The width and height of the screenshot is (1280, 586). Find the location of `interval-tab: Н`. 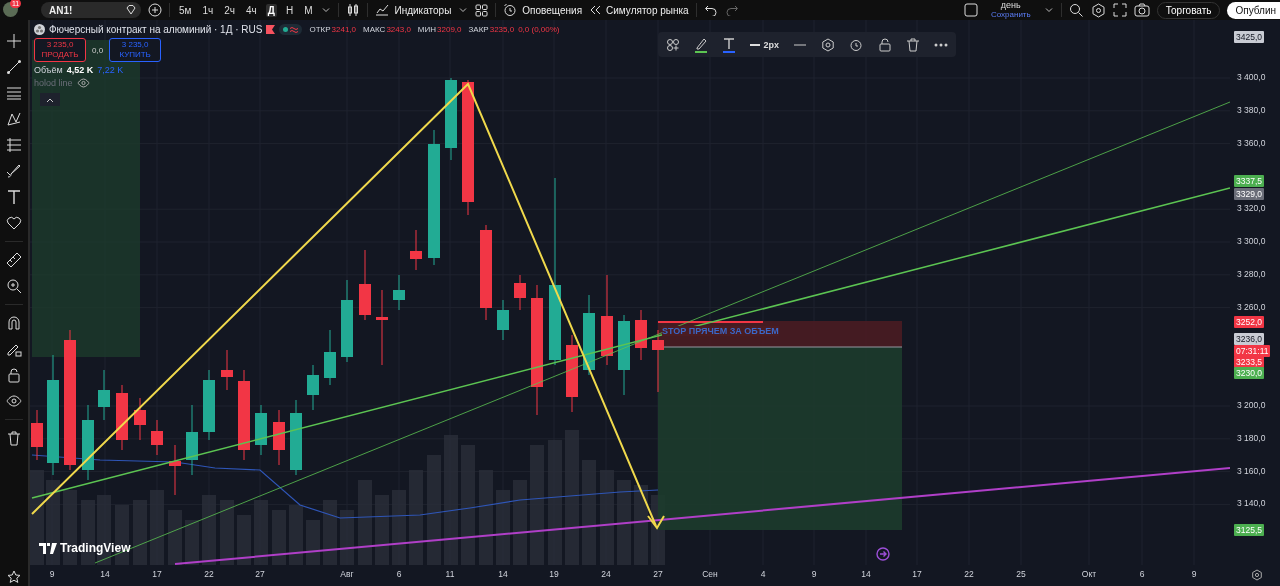

interval-tab: Н is located at coordinates (289, 10).